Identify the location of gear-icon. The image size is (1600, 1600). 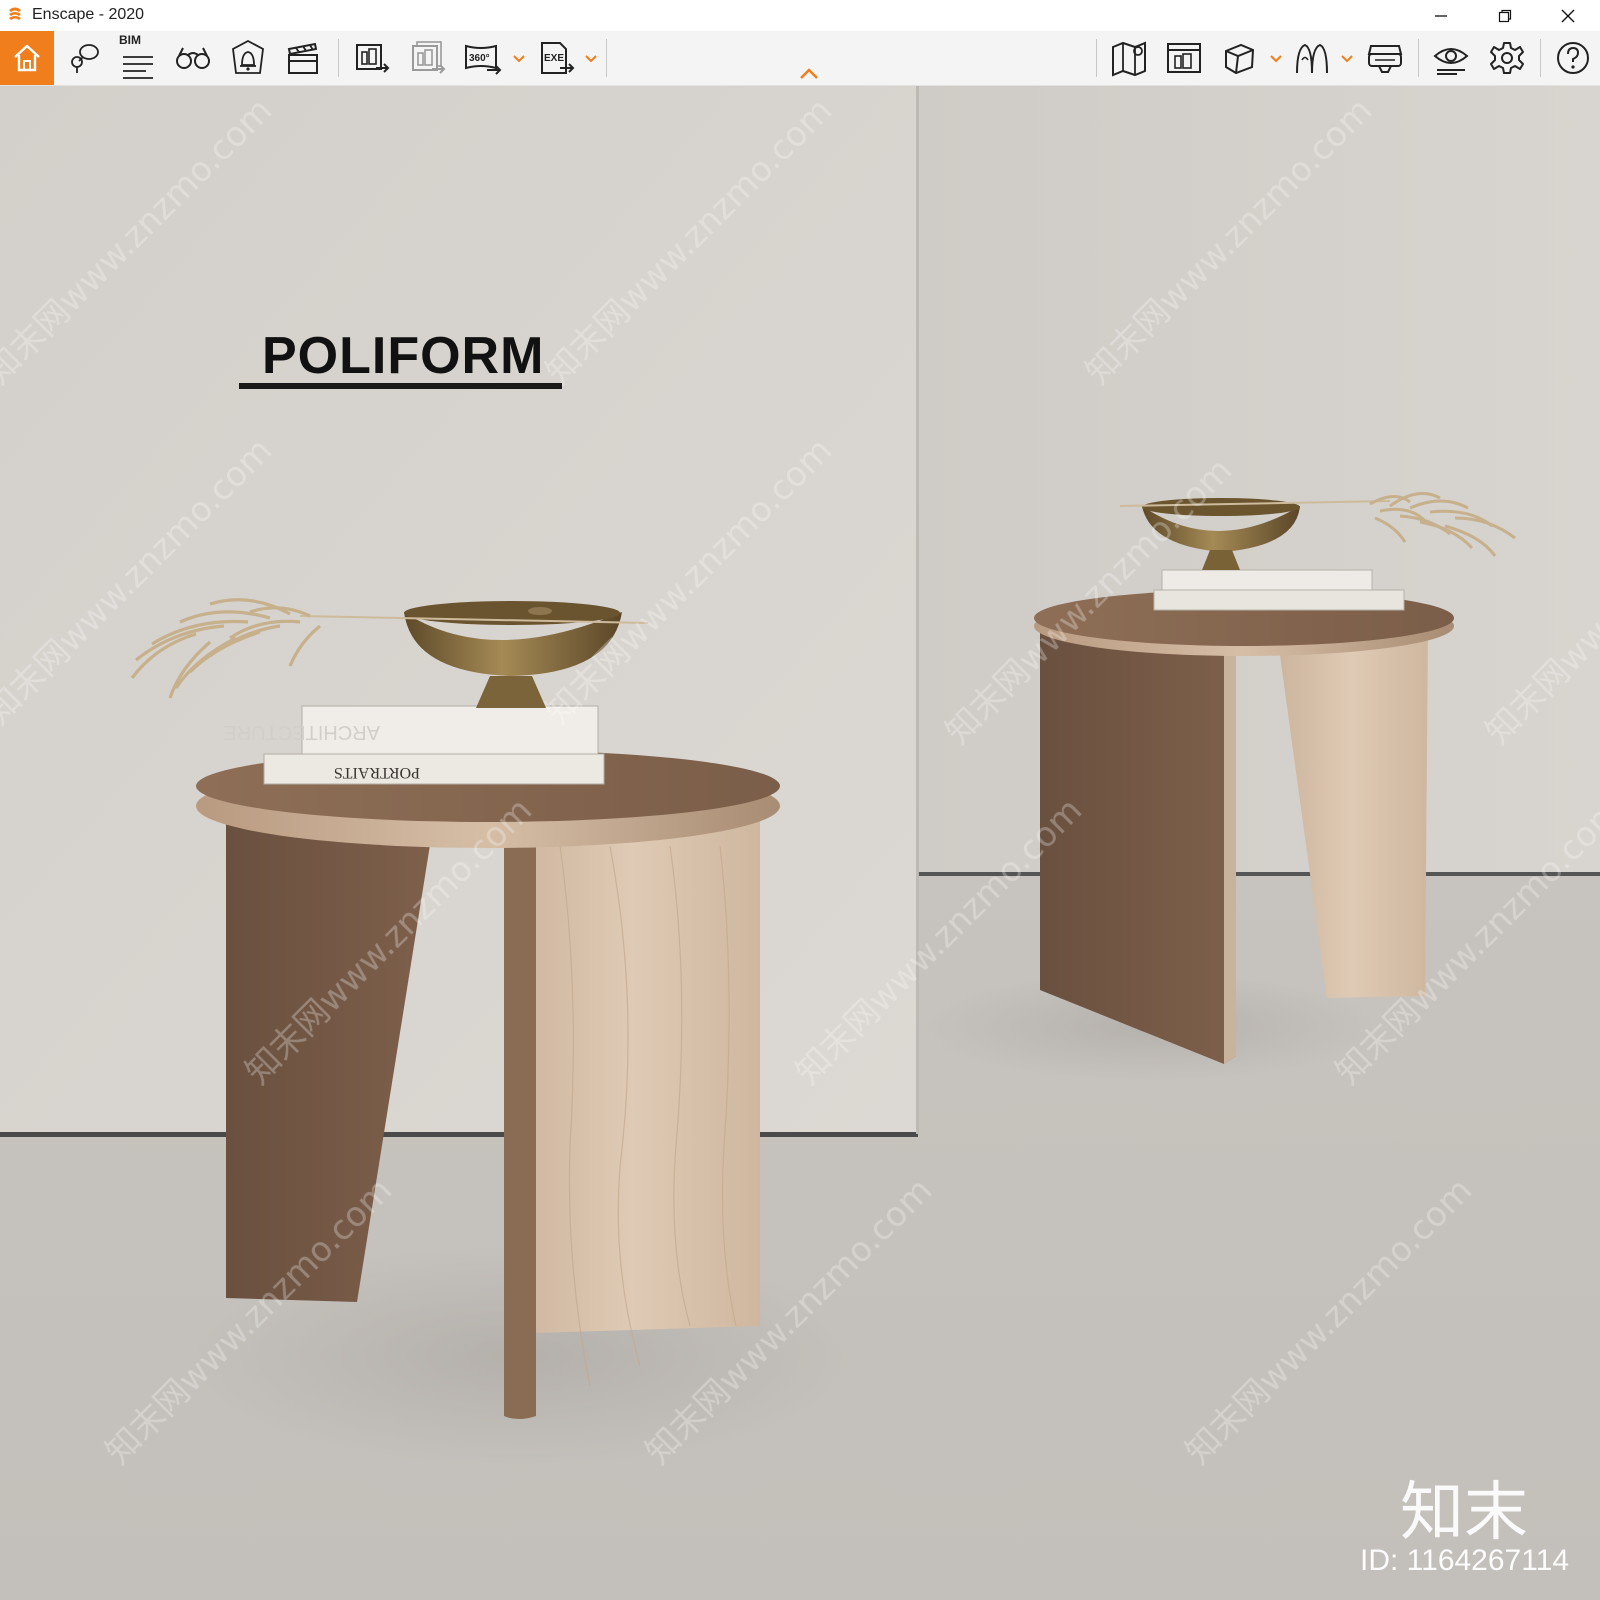
(1507, 58).